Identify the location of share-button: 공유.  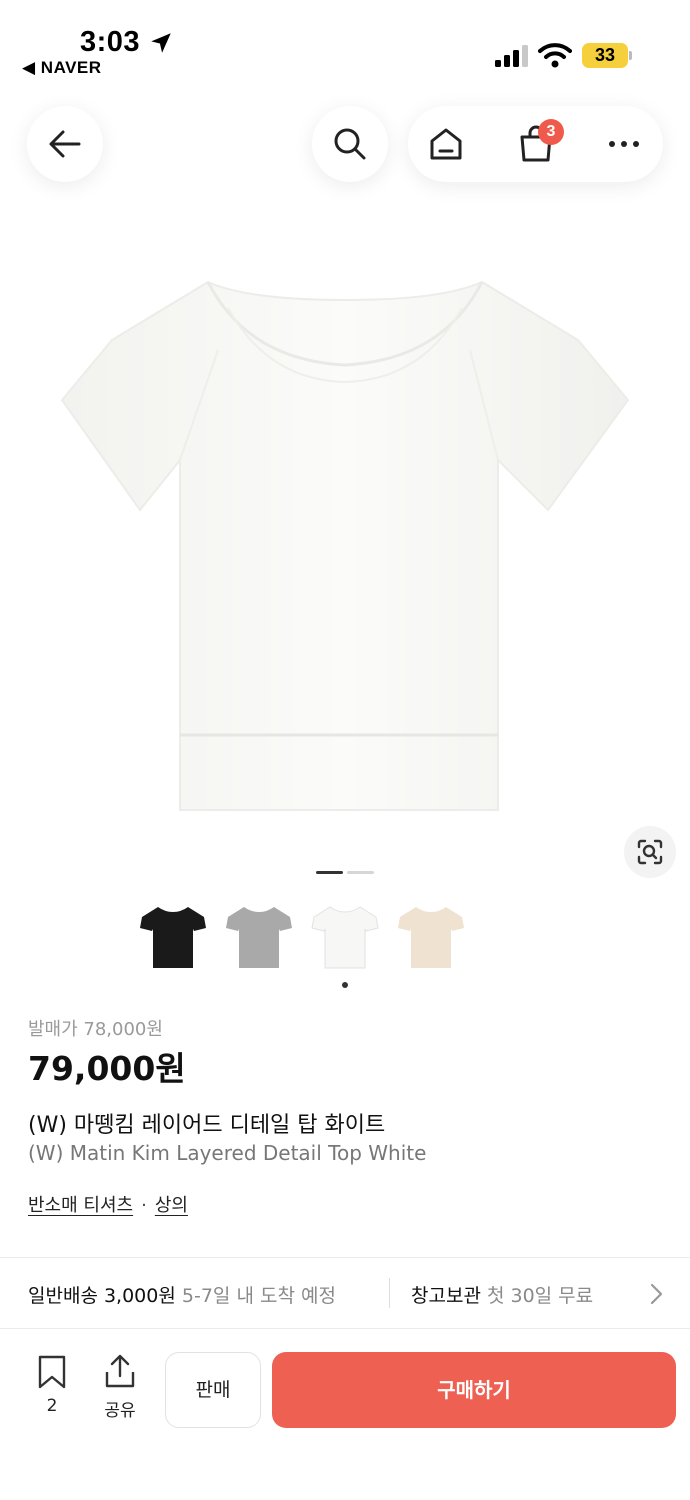
(120, 1387).